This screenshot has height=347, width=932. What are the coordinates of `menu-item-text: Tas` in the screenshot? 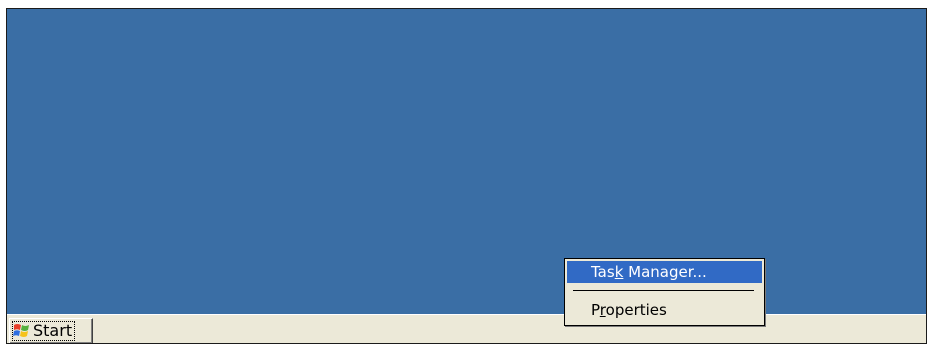 It's located at (603, 272).